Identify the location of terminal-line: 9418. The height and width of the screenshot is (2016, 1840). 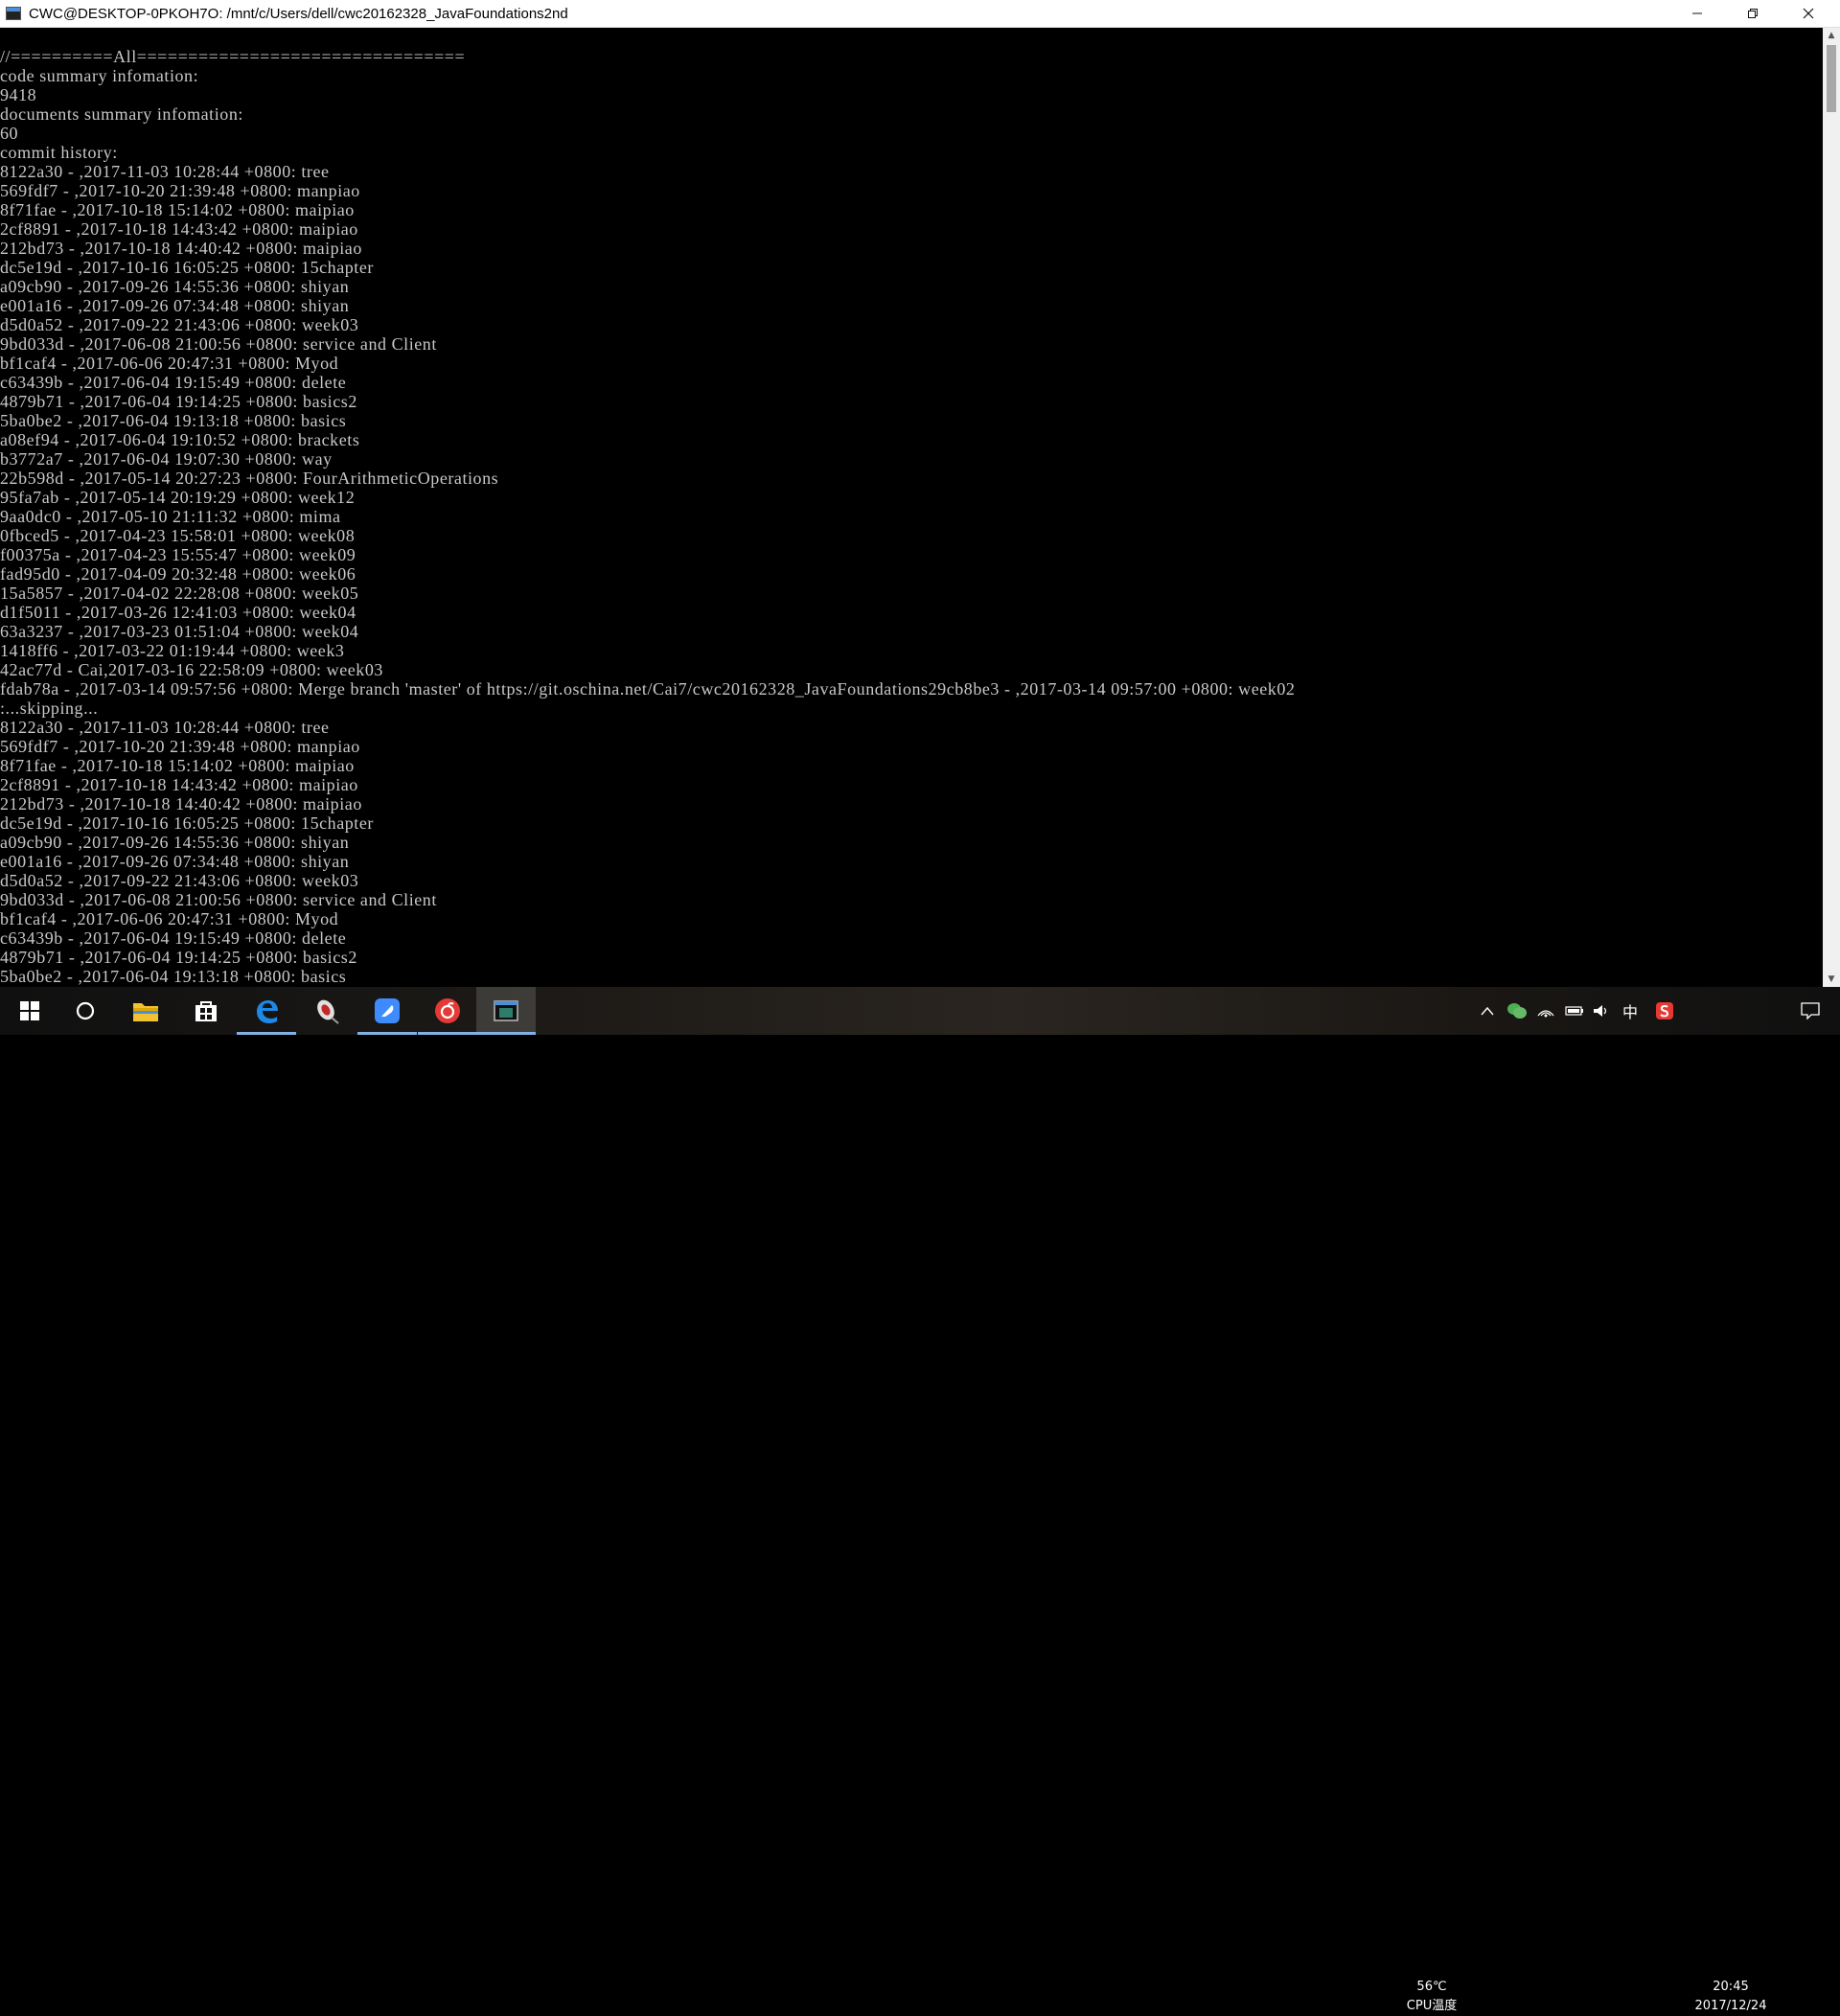
(18, 94).